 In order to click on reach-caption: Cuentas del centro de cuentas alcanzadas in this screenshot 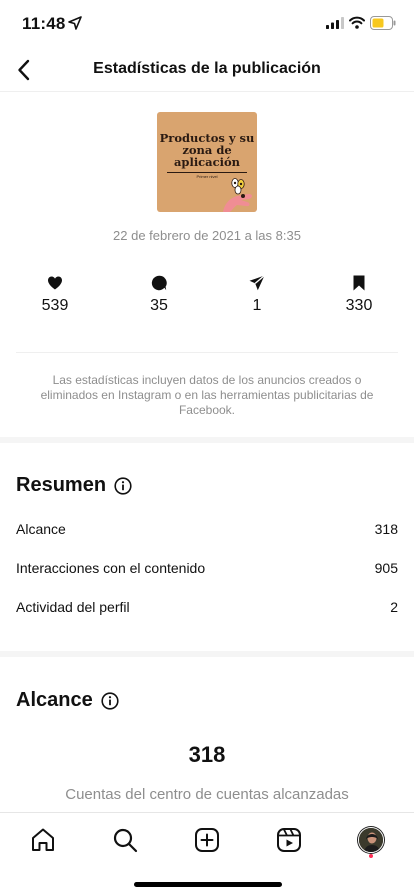, I will do `click(207, 794)`.